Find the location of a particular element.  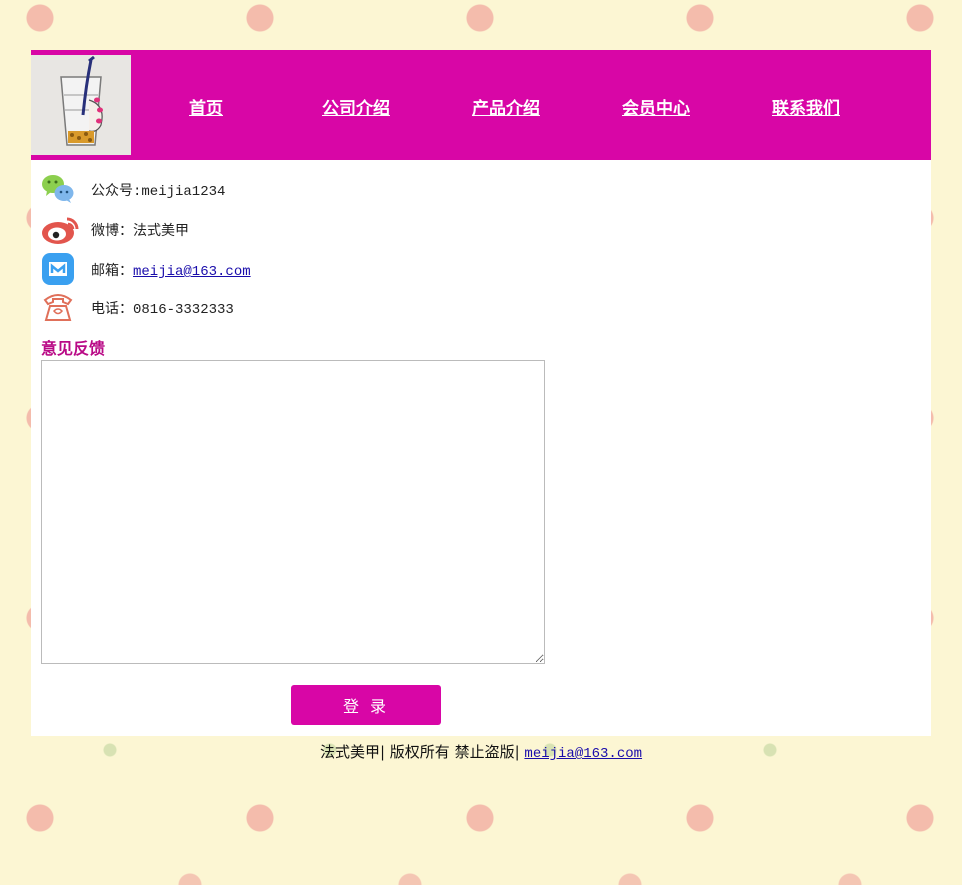

header-bar: 首页 公司介绍 产品介绍 会员中心 联系我们 is located at coordinates (481, 105).